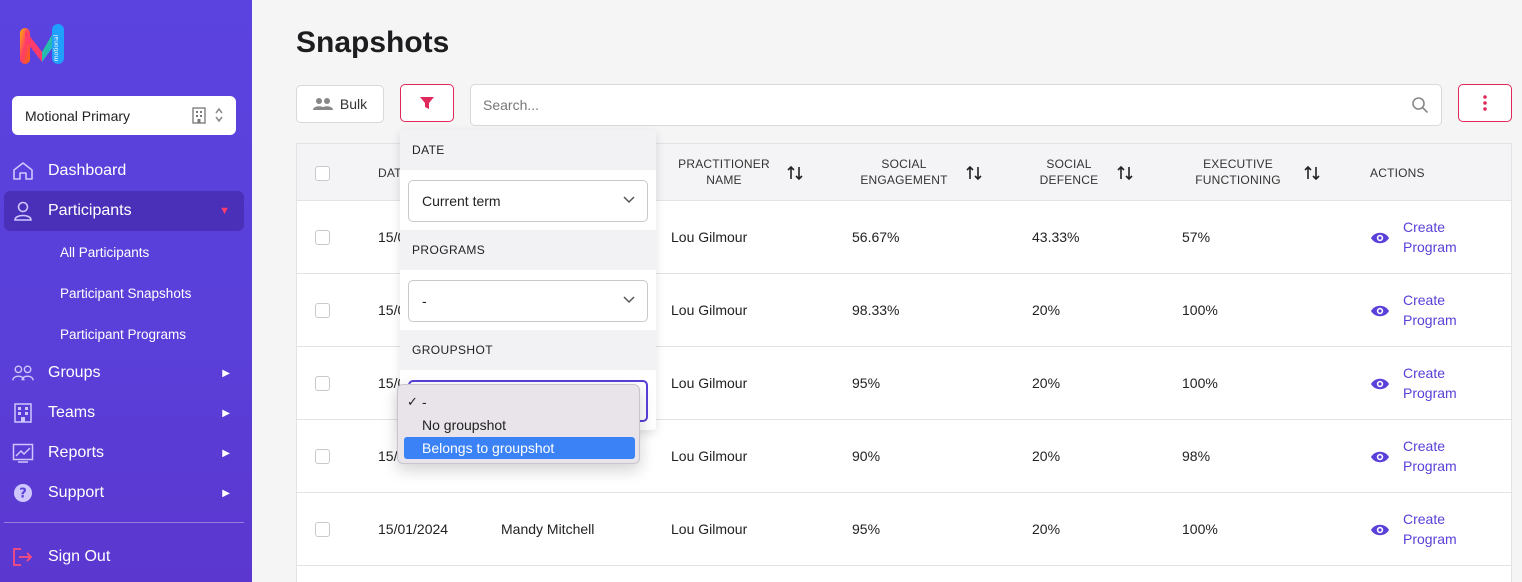 This screenshot has width=1522, height=582. Describe the element at coordinates (124, 453) in the screenshot. I see `nav-reports: Reports ▶` at that location.